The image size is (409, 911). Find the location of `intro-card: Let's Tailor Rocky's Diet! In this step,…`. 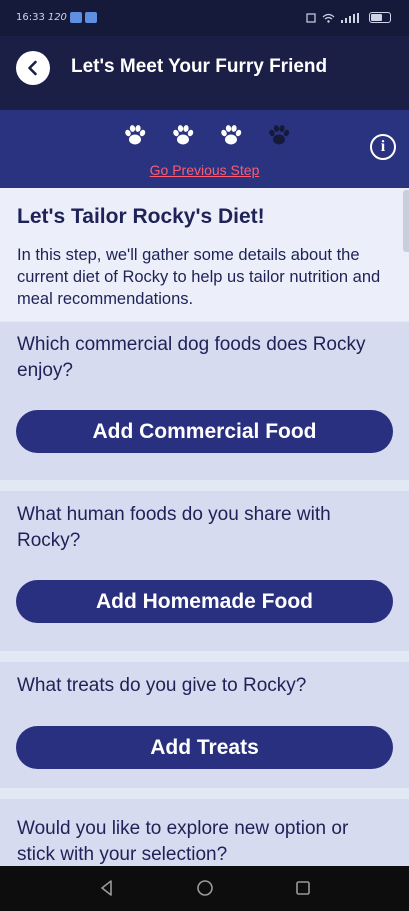

intro-card: Let's Tailor Rocky's Diet! In this step,… is located at coordinates (204, 254).